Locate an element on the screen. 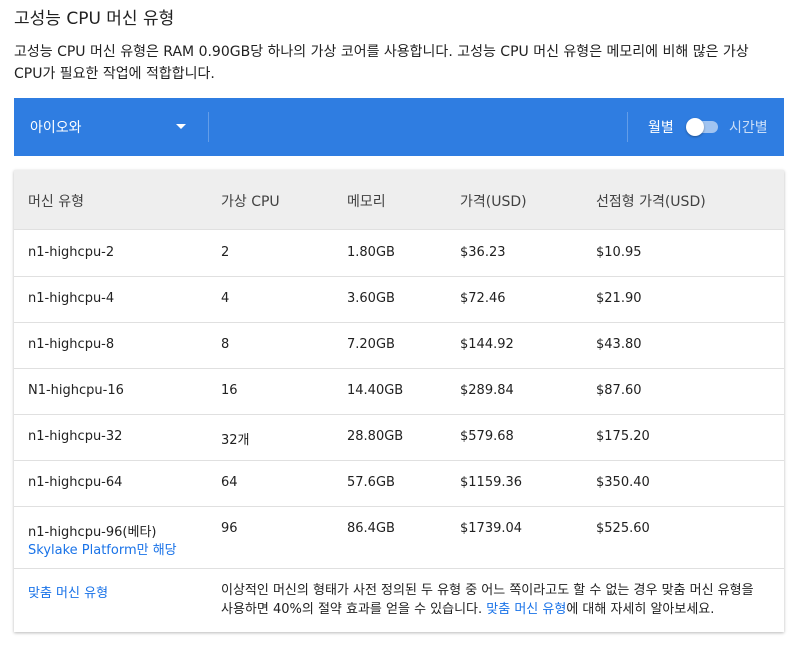  preemptible-price-cell: $175.20 is located at coordinates (623, 436).